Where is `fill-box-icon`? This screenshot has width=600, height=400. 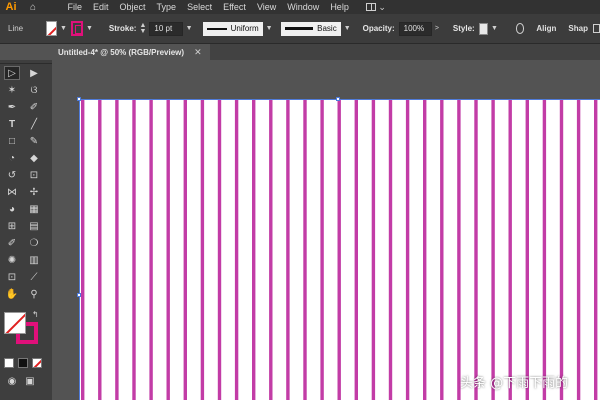 fill-box-icon is located at coordinates (15, 323).